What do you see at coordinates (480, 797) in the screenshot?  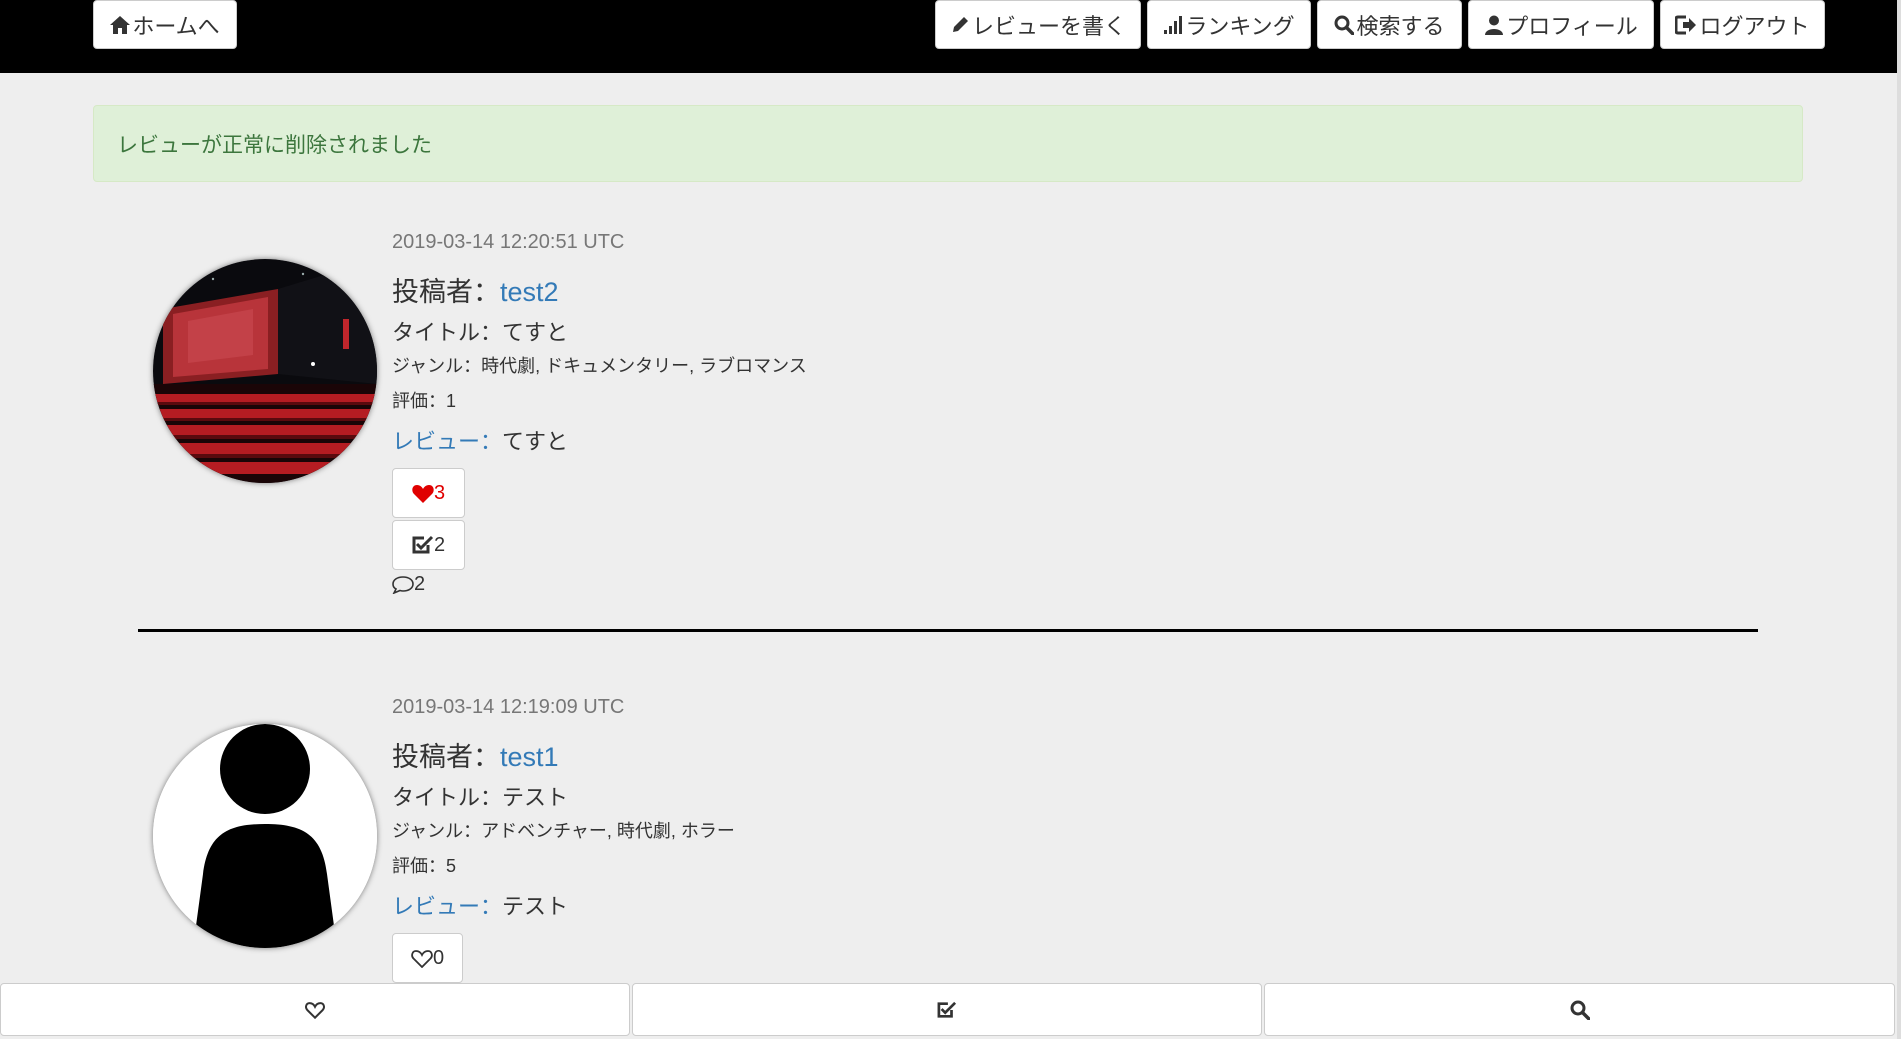 I see `review-title: タイトル：テスト` at bounding box center [480, 797].